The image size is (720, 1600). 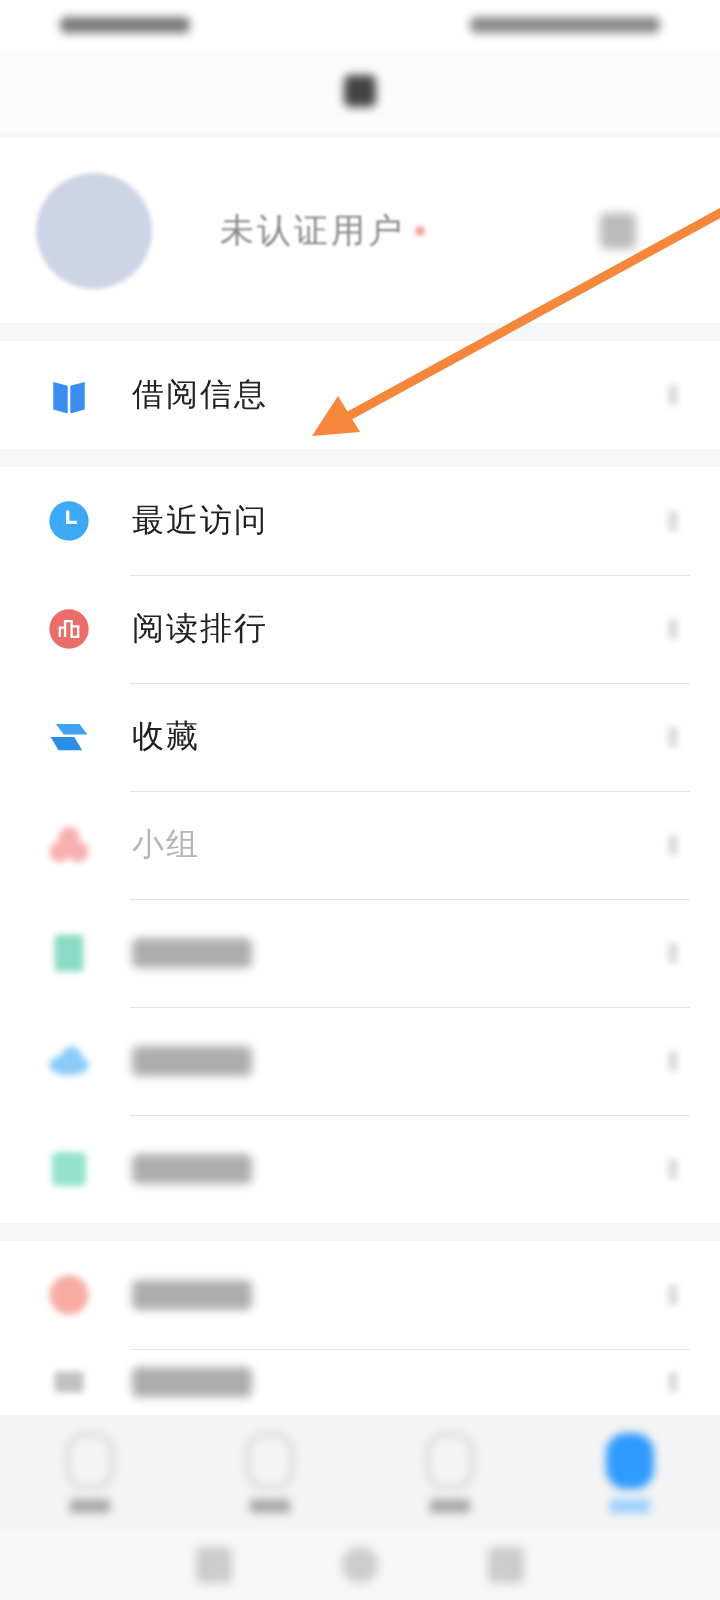 I want to click on menu-item: 阅读排行, so click(x=360, y=629).